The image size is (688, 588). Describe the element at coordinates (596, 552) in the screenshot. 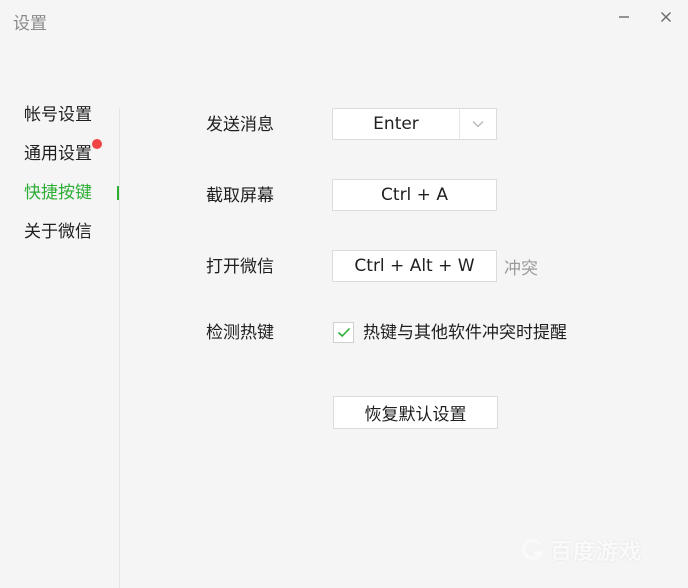

I see `watermark-text: 百度游戏` at that location.